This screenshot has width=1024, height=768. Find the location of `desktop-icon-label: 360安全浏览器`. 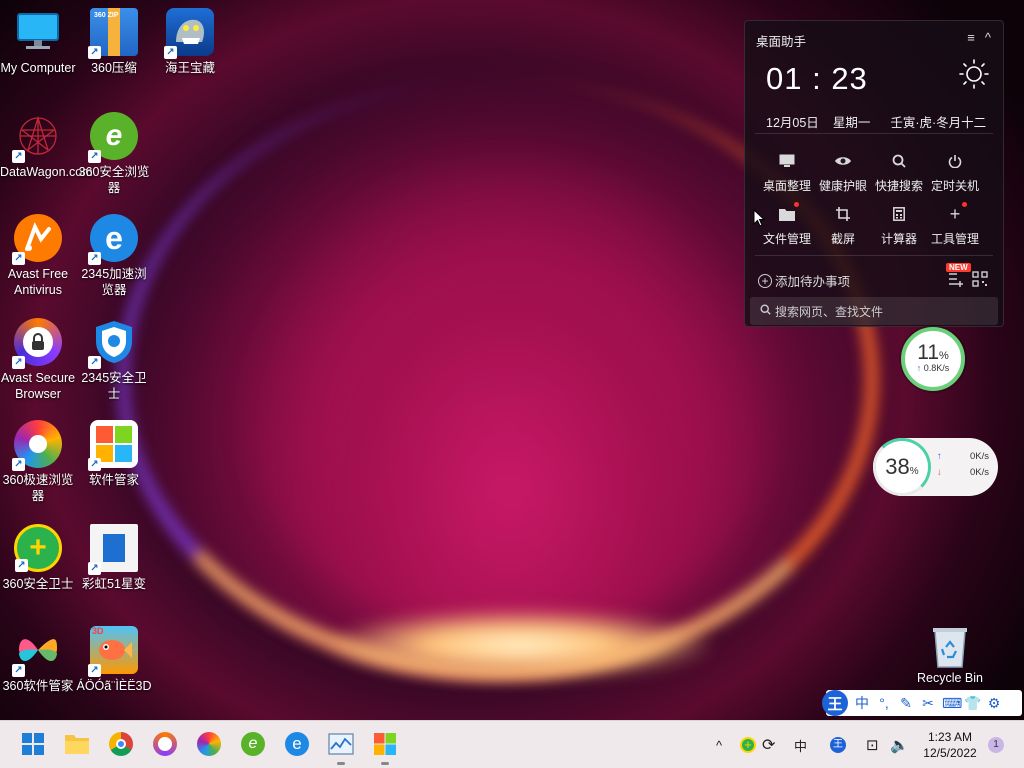

desktop-icon-label: 360安全浏览器 is located at coordinates (114, 180).